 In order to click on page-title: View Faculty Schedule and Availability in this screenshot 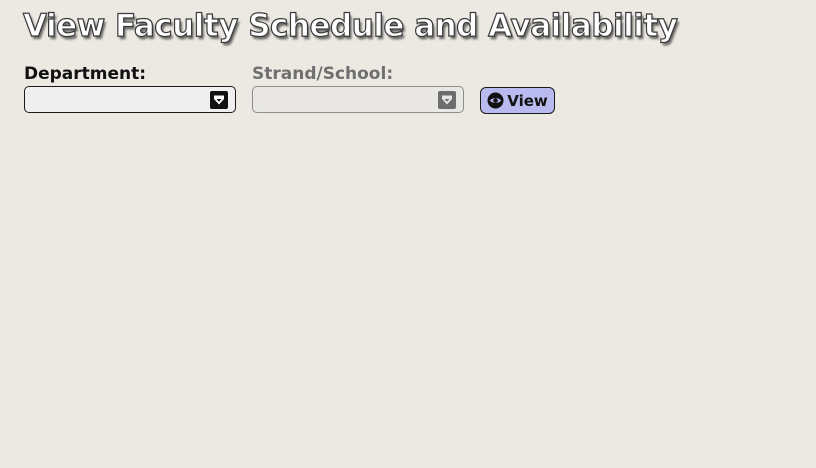, I will do `click(350, 25)`.